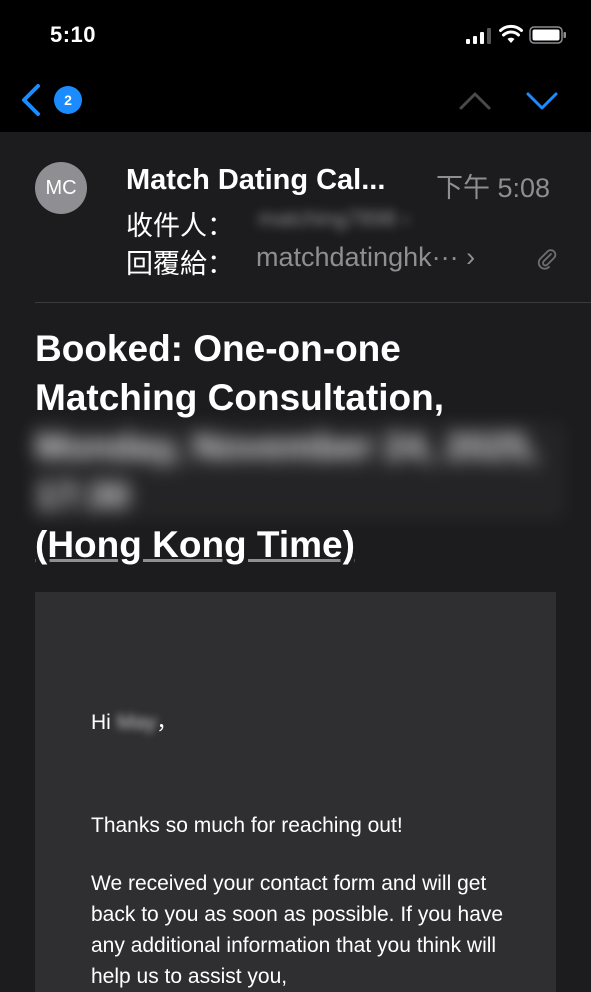 This screenshot has width=591, height=992. Describe the element at coordinates (218, 348) in the screenshot. I see `subject-line-1: Booked: One-on-one` at that location.